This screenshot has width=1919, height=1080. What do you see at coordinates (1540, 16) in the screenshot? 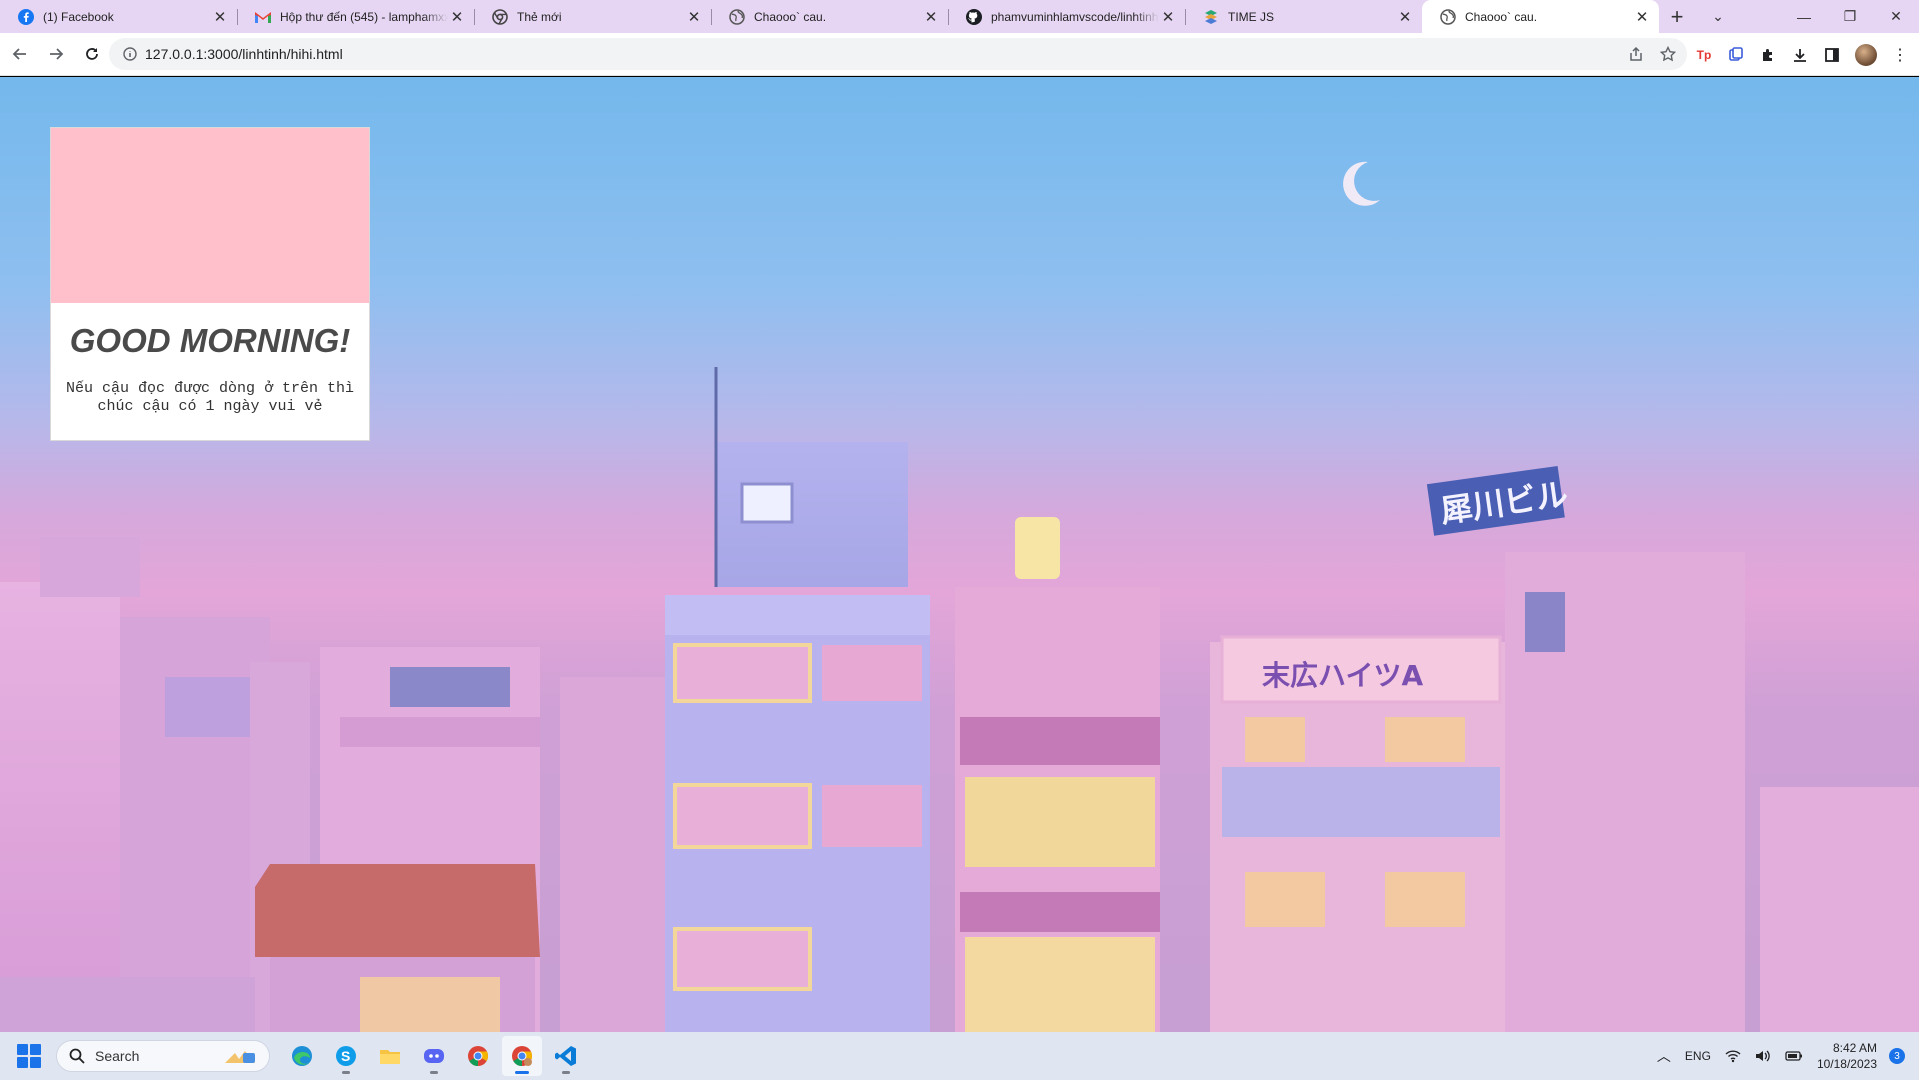
I see `tab-chaooo-cau-active: Chaooo` cau. ✕` at bounding box center [1540, 16].